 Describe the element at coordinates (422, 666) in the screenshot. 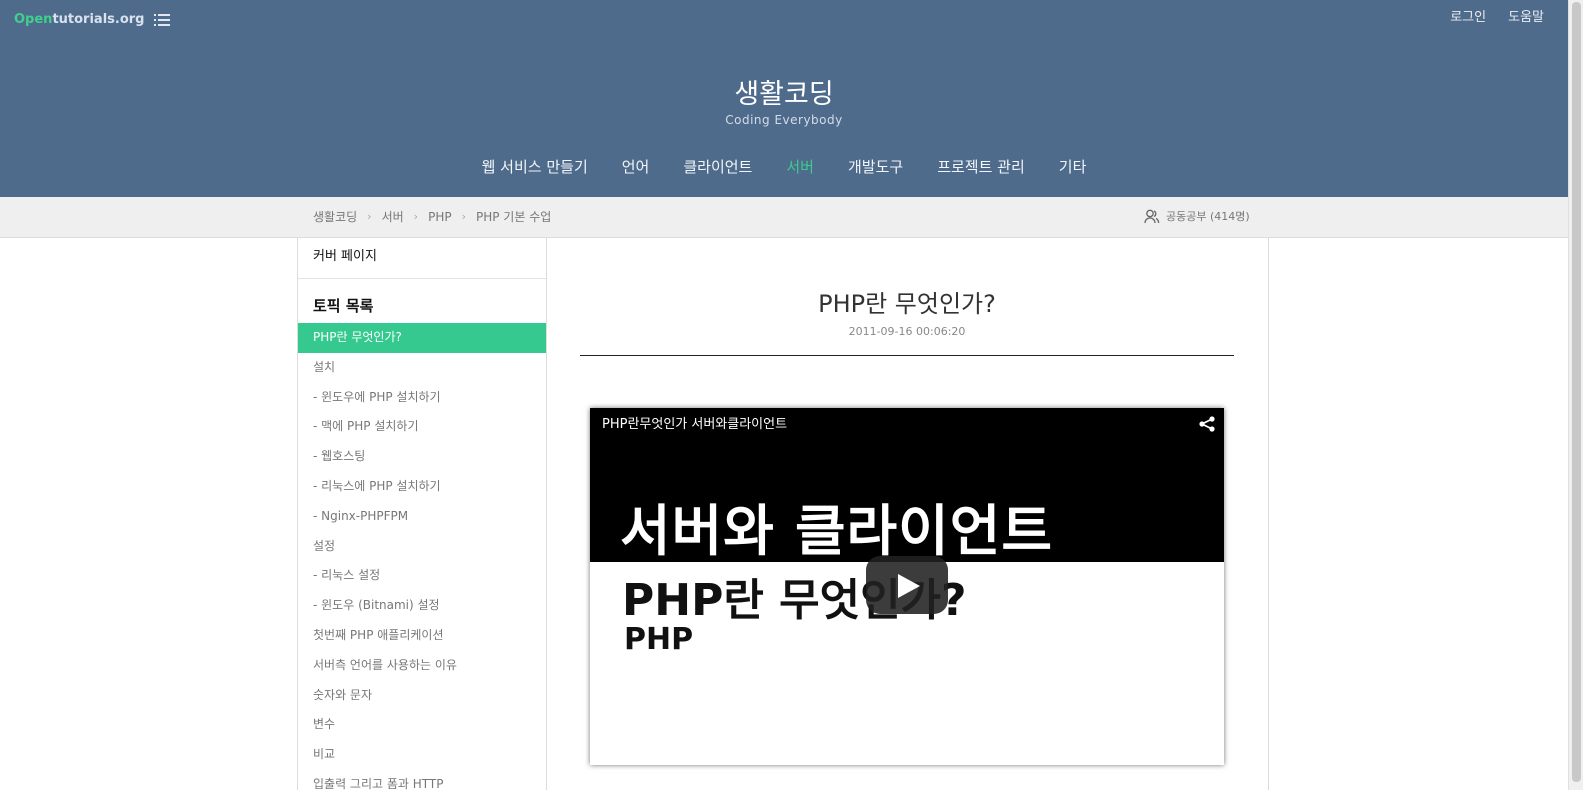

I see `toc-item-why-server-language: 서버측 언어를 사용하는 이유` at that location.